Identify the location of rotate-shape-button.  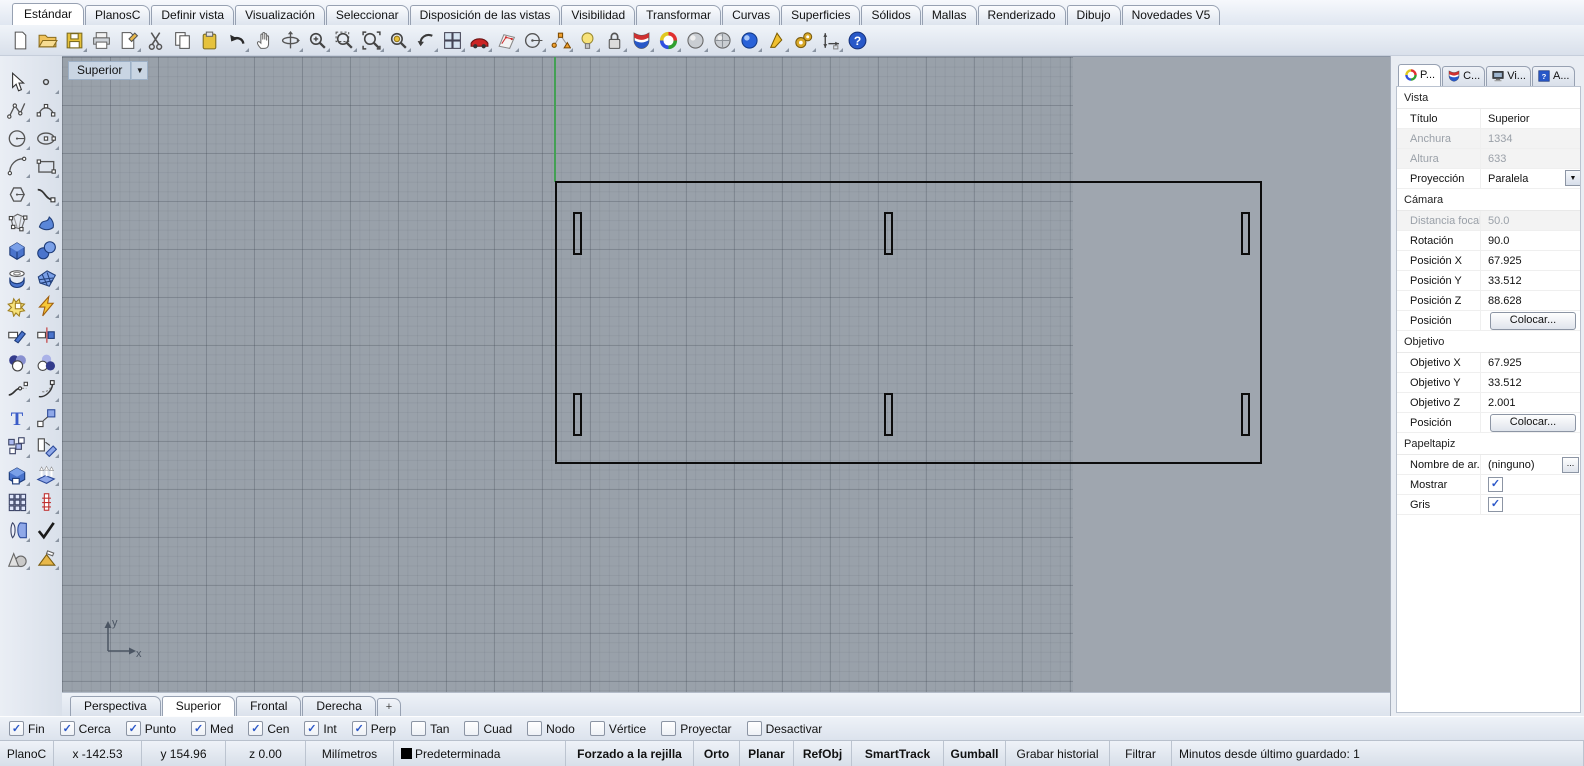
(45, 446).